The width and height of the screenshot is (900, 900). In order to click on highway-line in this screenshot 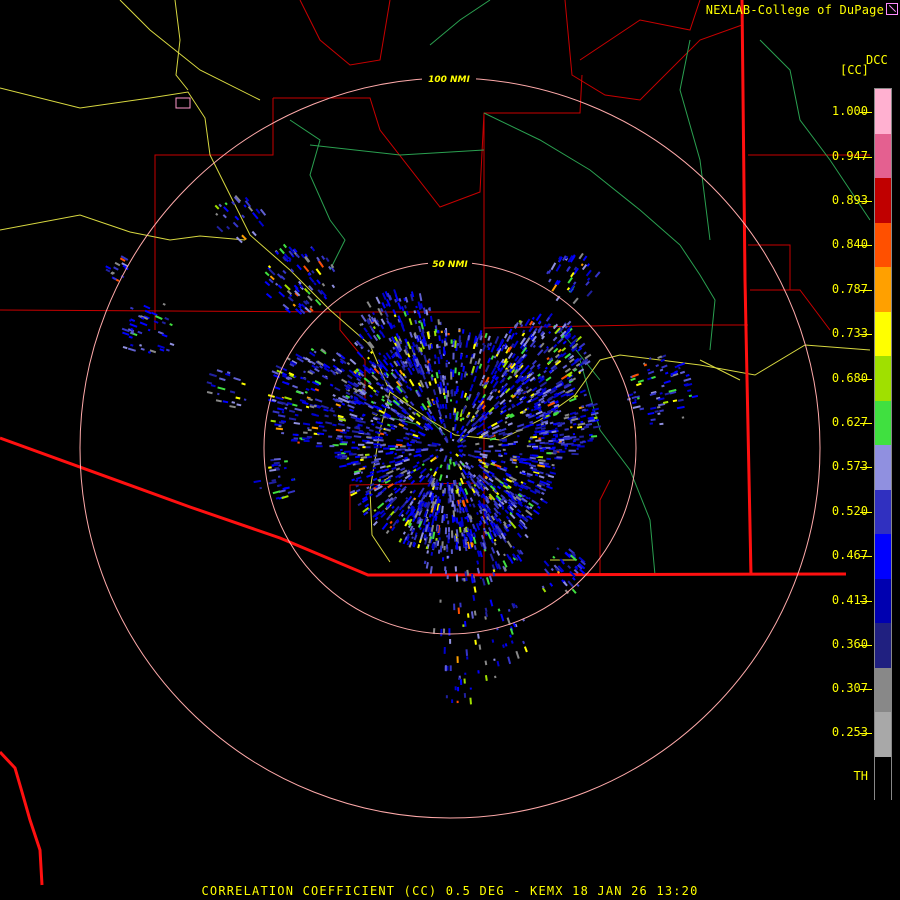, I will do `click(123, 227)`.